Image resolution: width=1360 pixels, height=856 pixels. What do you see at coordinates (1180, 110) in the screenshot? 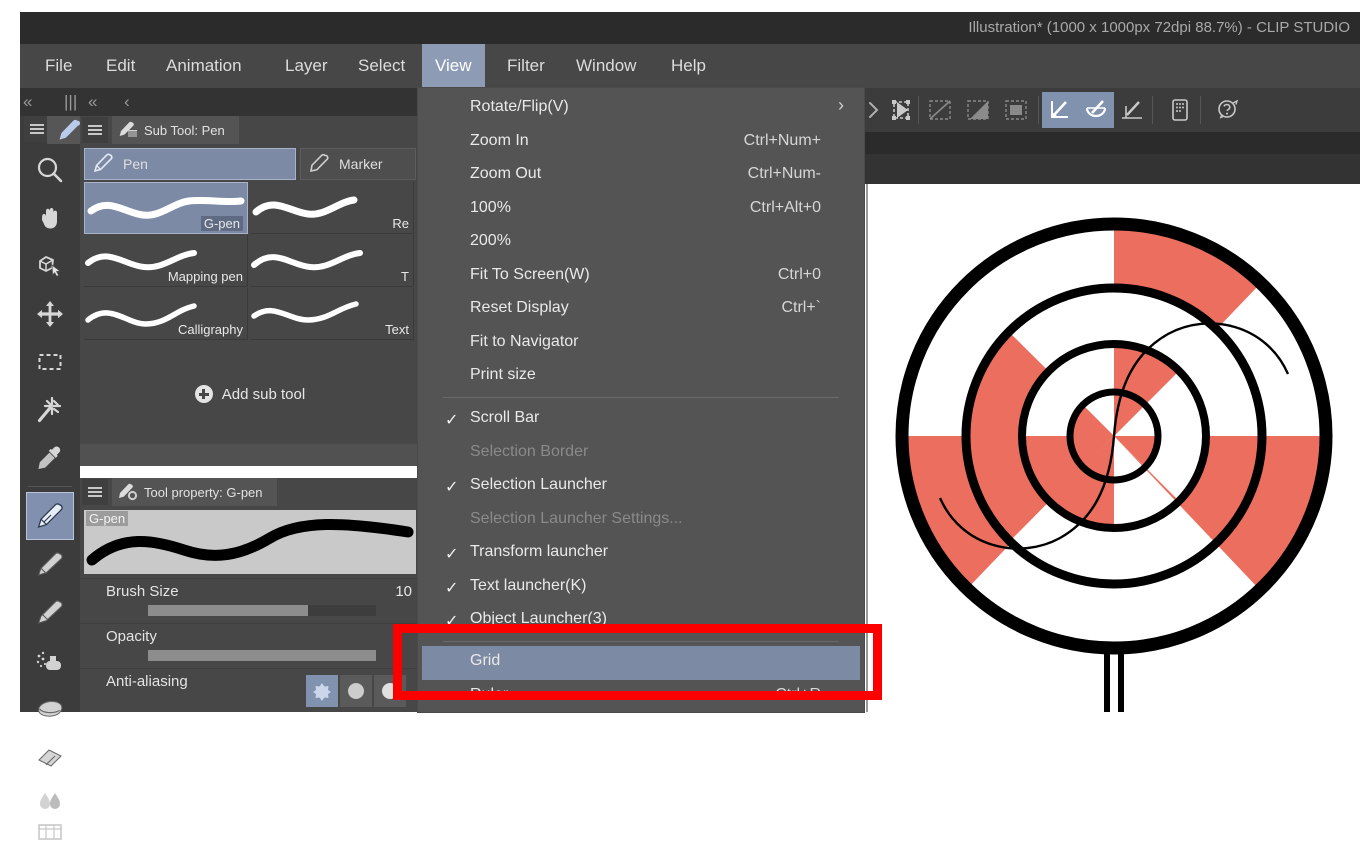
I see `tablet-icon` at bounding box center [1180, 110].